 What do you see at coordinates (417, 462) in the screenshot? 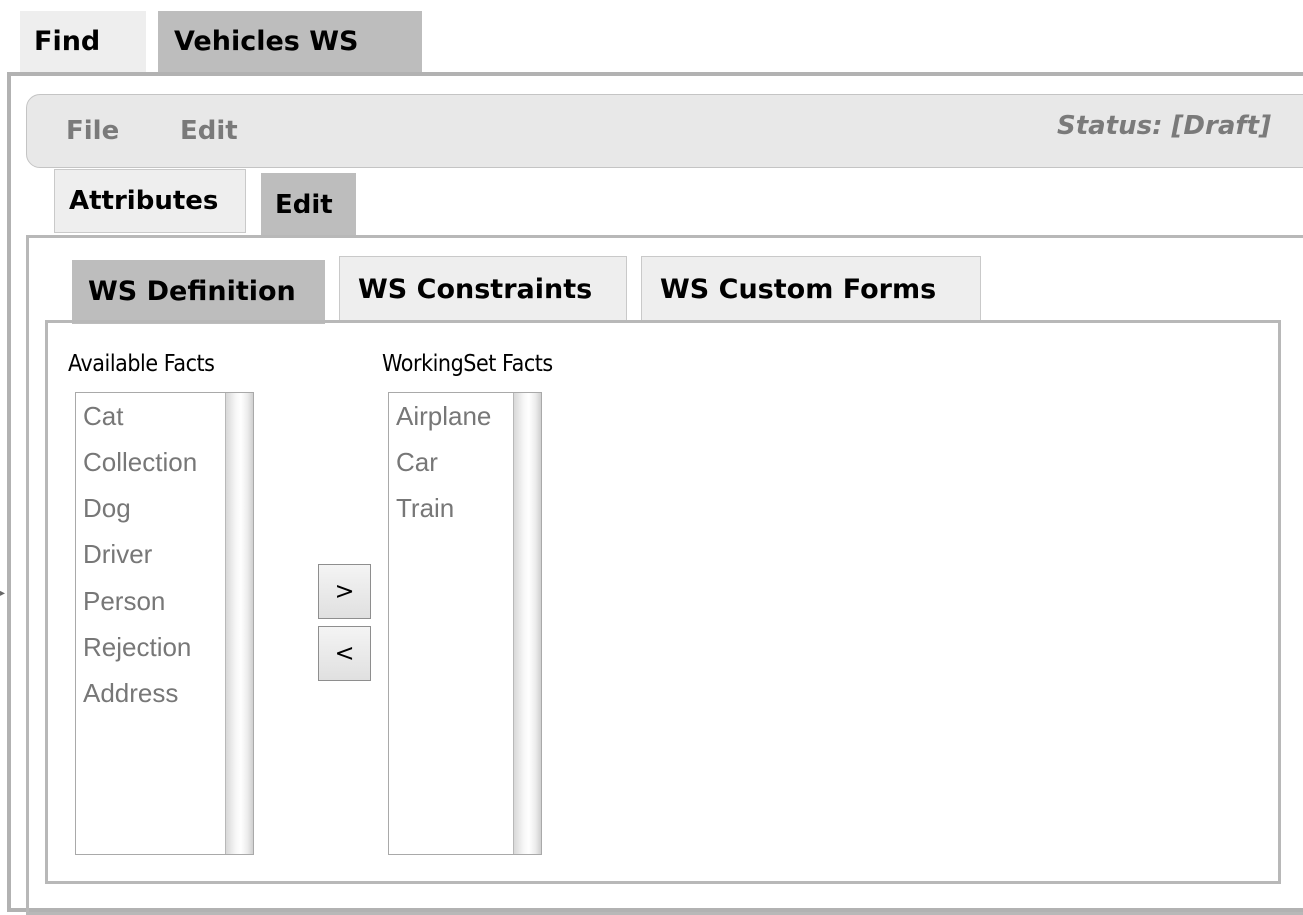
I see `list-item: Car` at bounding box center [417, 462].